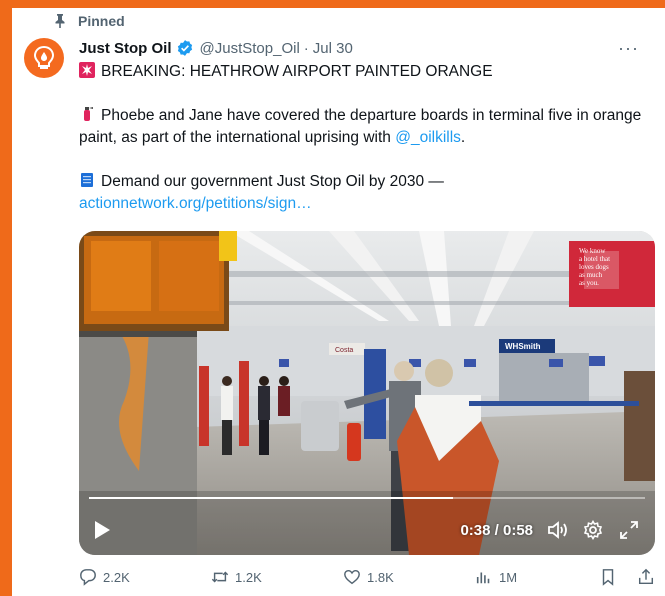 The width and height of the screenshot is (665, 596). I want to click on verified-badge-icon, so click(184, 48).